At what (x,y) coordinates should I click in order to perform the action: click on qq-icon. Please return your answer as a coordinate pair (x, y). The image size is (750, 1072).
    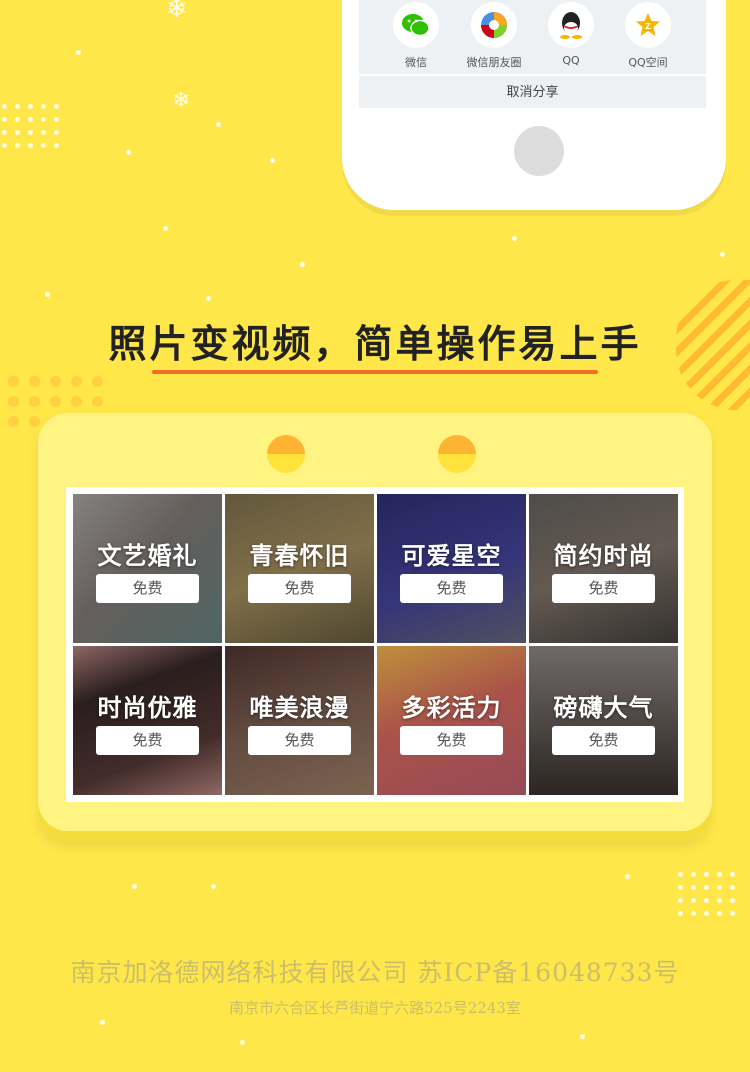
    Looking at the image, I should click on (571, 25).